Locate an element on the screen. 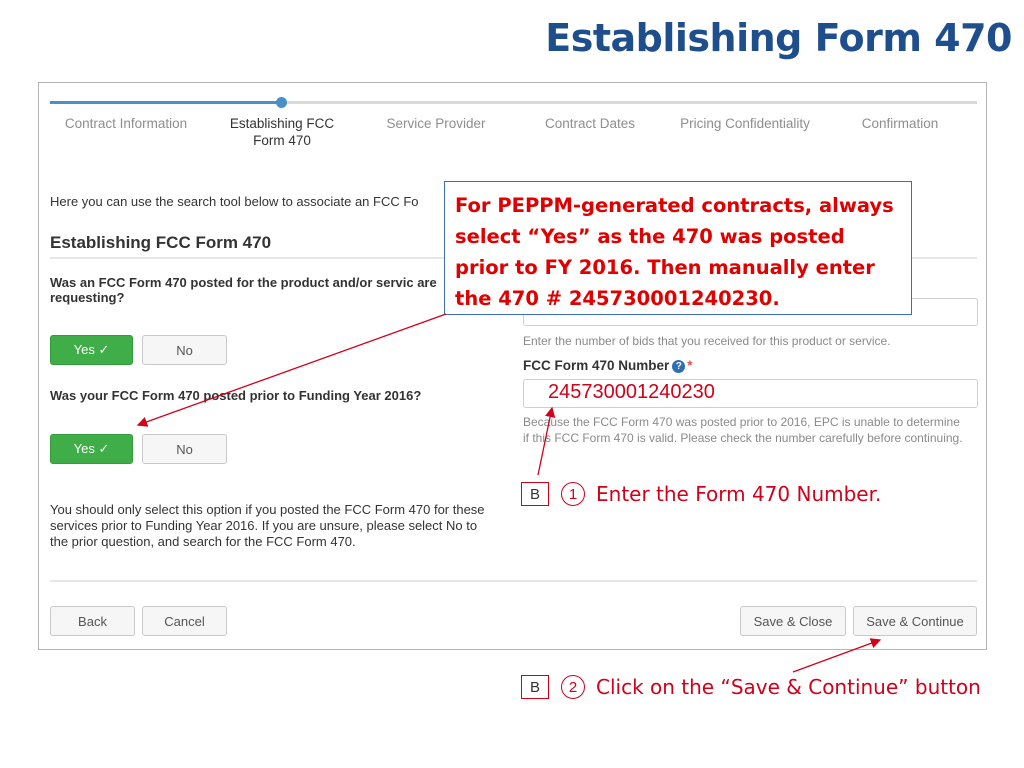  annotation-2-number: 2 is located at coordinates (573, 687).